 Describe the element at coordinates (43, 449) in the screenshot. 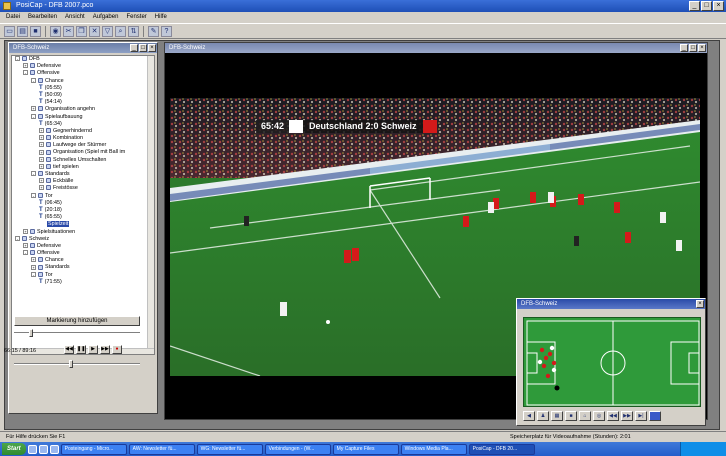

I see `quicklaunch-explorer-icon` at that location.